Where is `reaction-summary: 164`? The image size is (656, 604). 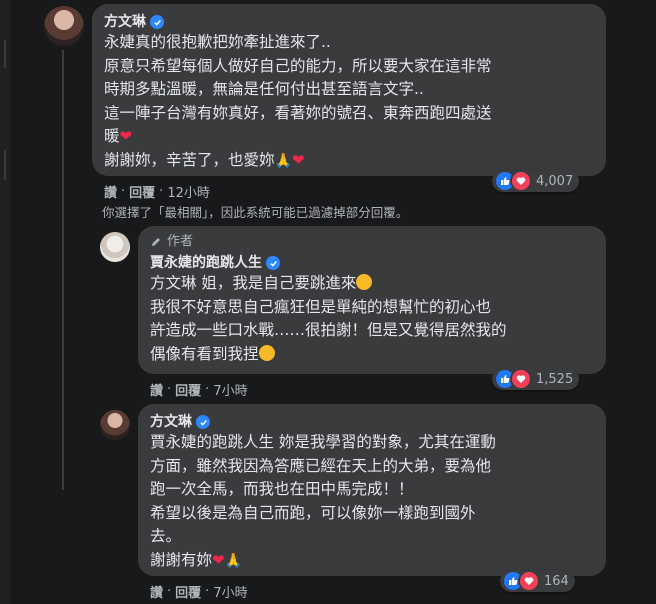 reaction-summary: 164 is located at coordinates (537, 581).